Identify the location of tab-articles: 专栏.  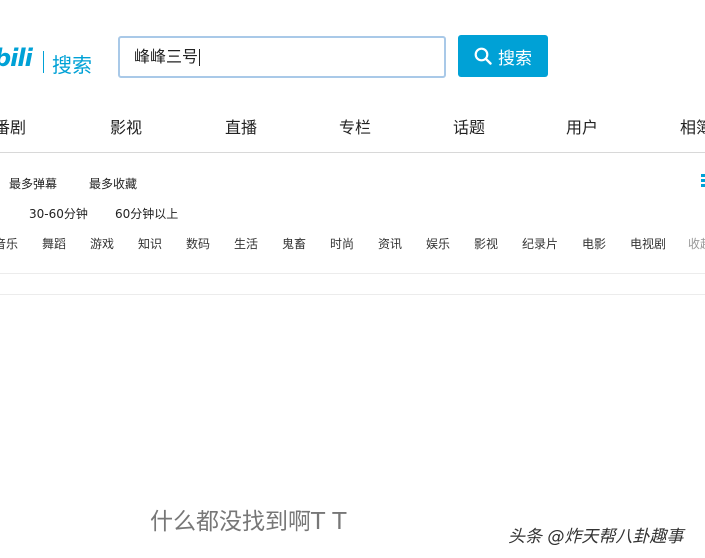
(355, 126).